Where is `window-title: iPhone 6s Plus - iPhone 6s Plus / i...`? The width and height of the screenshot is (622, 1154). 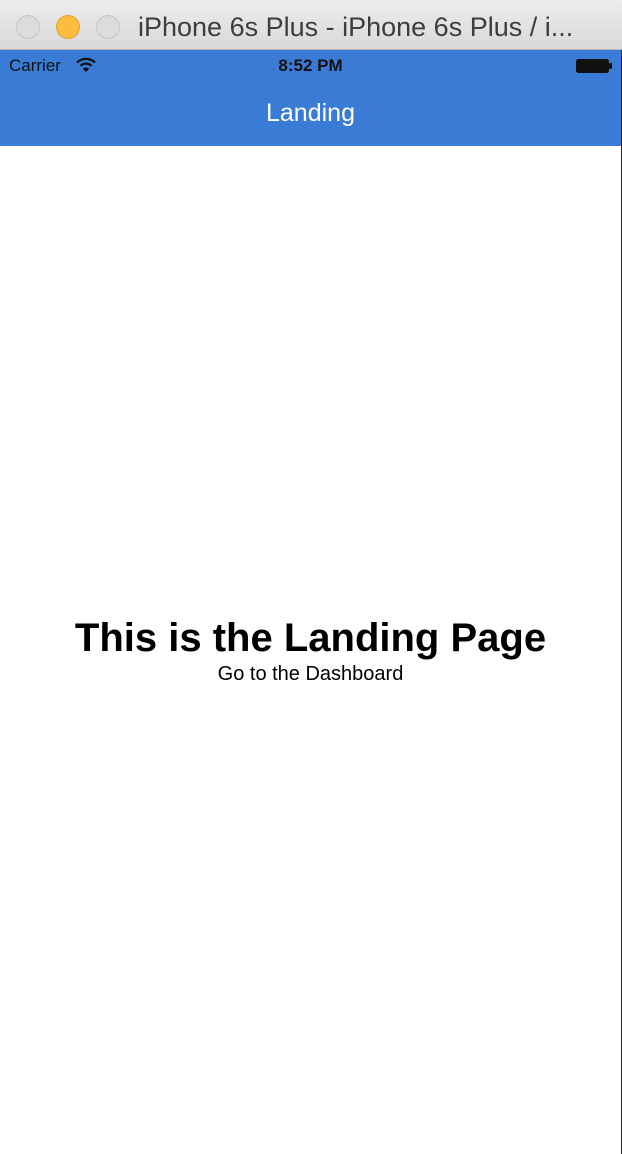 window-title: iPhone 6s Plus - iPhone 6s Plus / i... is located at coordinates (356, 27).